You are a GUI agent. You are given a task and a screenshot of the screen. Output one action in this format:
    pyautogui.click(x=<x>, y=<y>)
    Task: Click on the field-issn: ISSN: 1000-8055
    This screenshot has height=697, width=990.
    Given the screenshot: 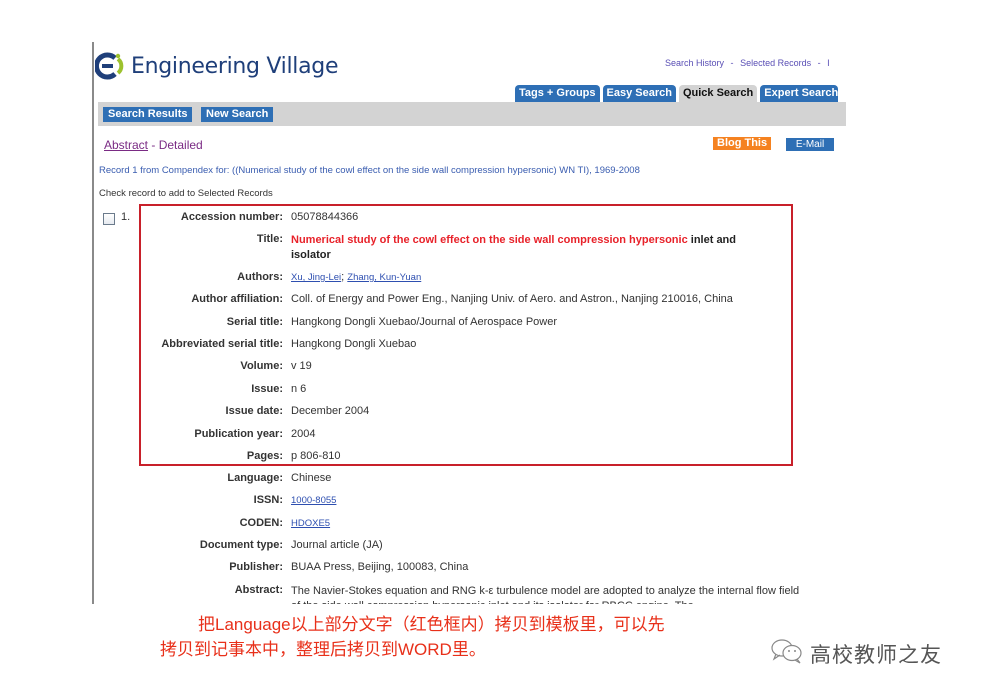 What is the action you would take?
    pyautogui.click(x=238, y=500)
    